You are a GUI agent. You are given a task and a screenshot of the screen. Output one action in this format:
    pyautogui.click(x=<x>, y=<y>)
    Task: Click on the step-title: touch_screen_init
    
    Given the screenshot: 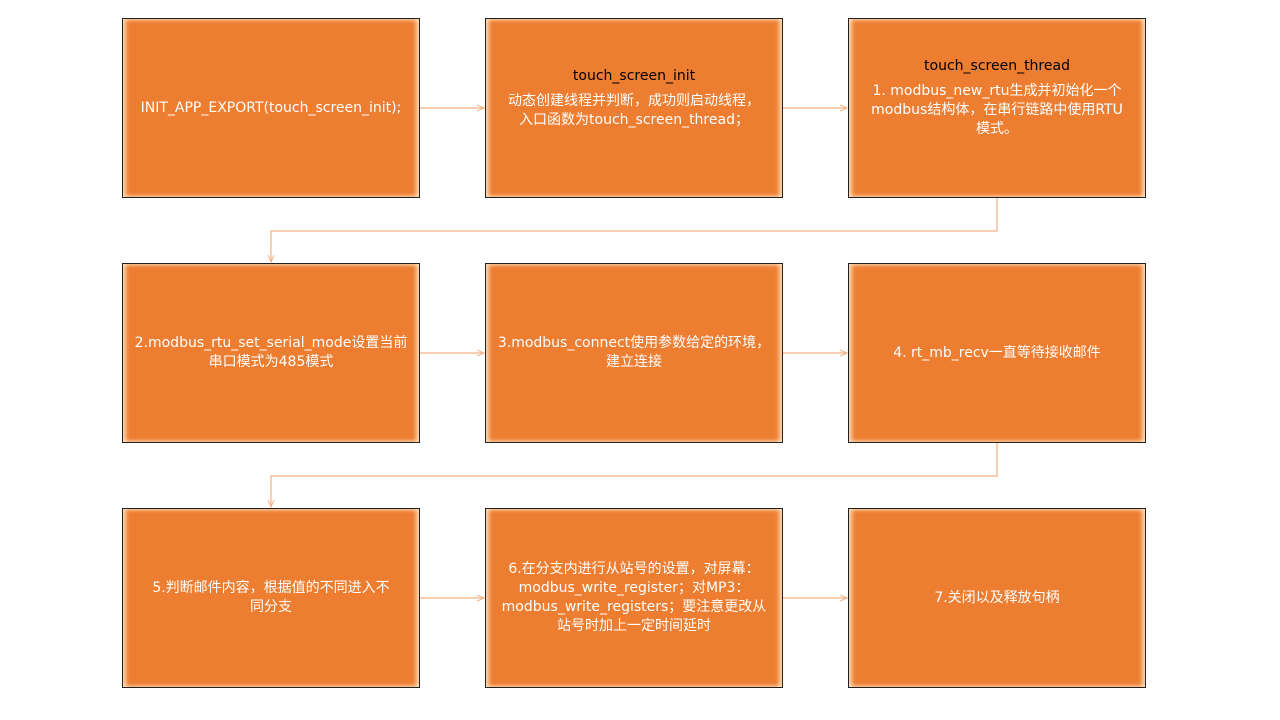 What is the action you would take?
    pyautogui.click(x=634, y=76)
    